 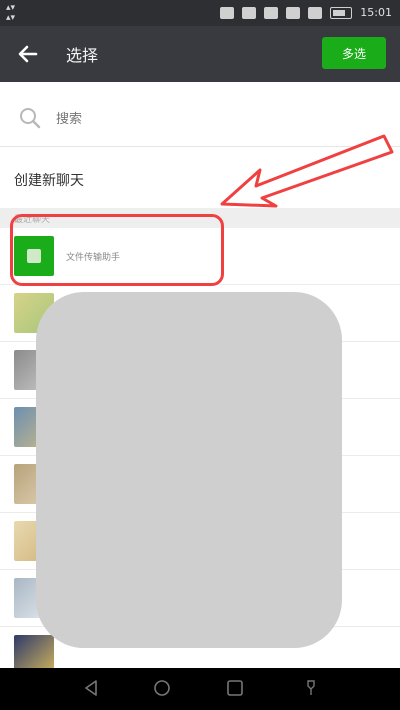 What do you see at coordinates (293, 12) in the screenshot?
I see `signal-icon` at bounding box center [293, 12].